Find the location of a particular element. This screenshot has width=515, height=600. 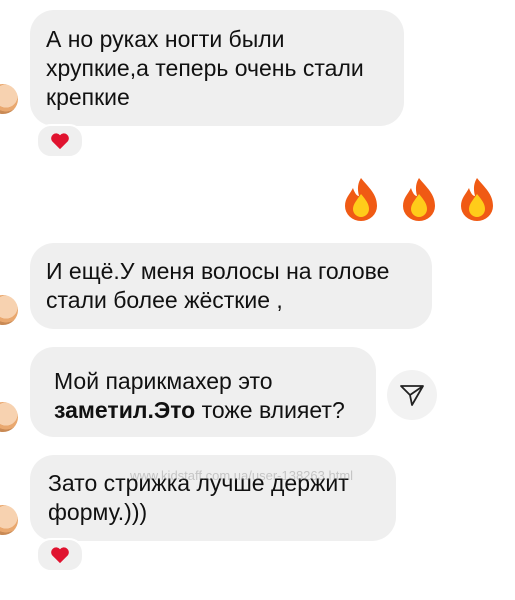

message-text-line: заметил.Это тоже влияет? is located at coordinates (207, 410).